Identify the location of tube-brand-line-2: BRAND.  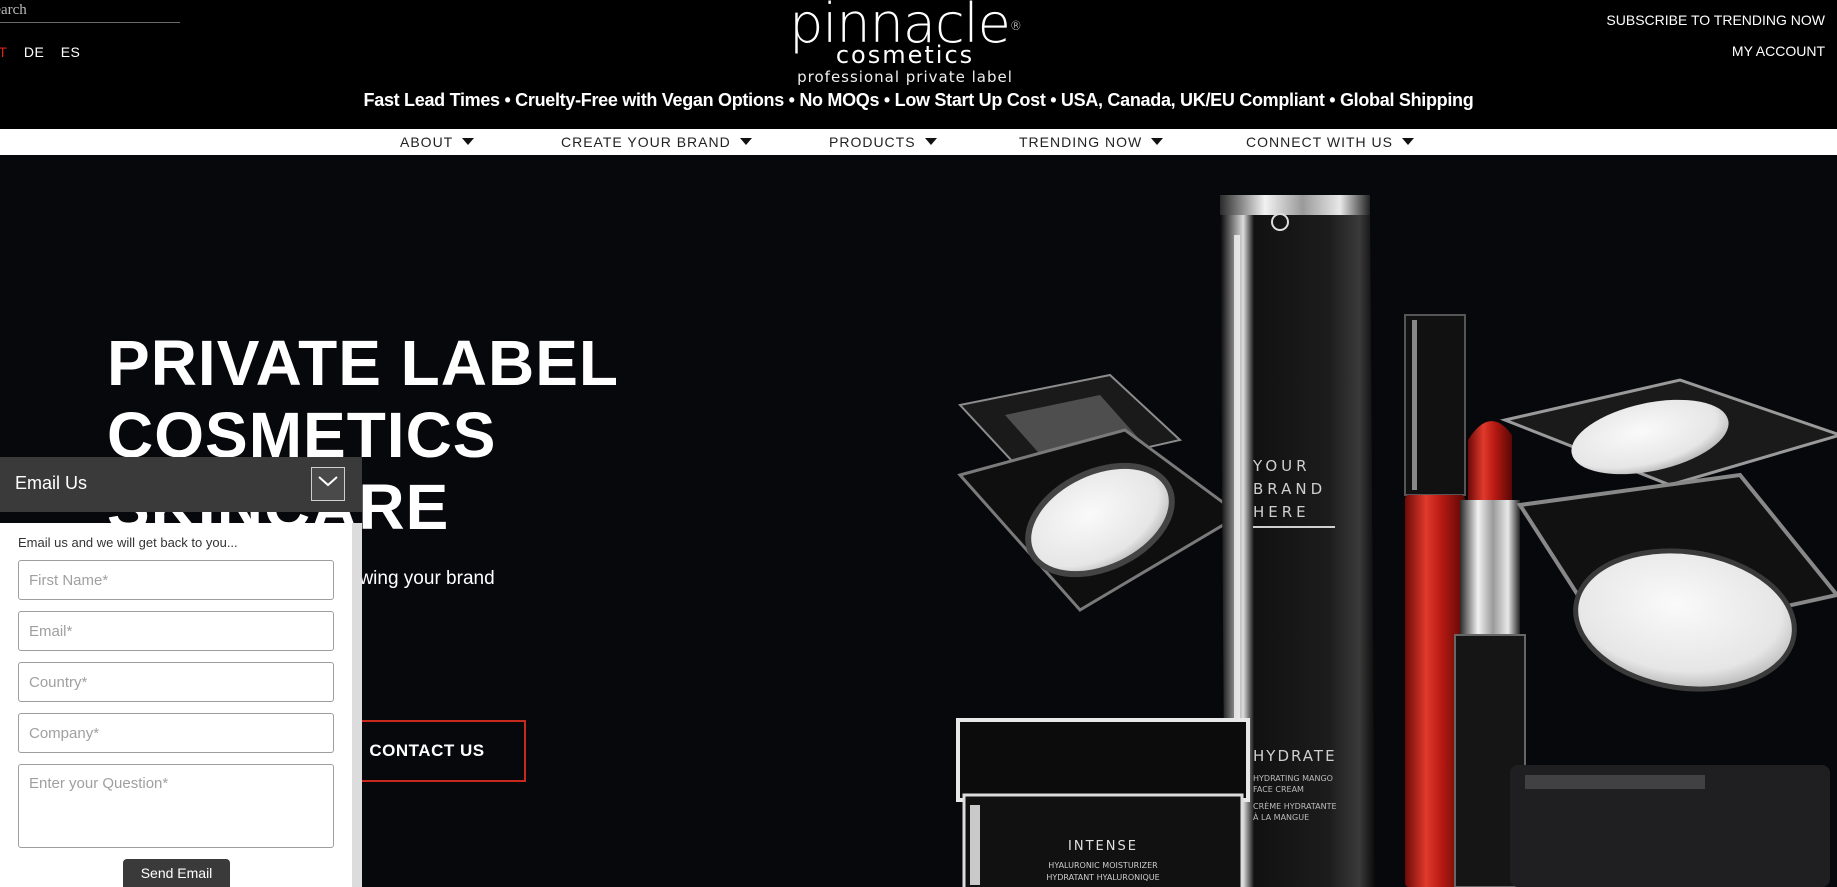
(1289, 489).